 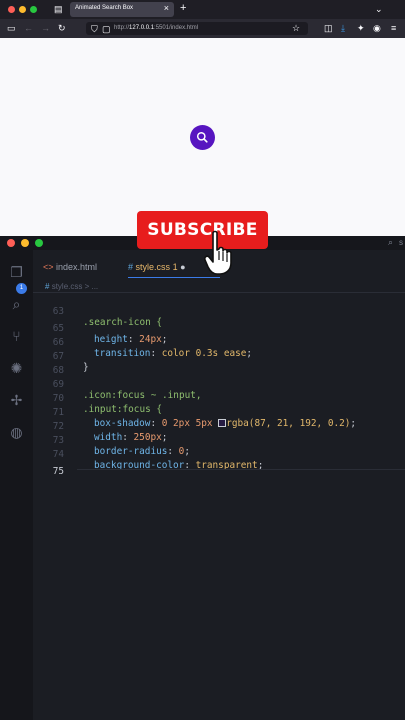 I want to click on code-line-current: 75, so click(x=58, y=471).